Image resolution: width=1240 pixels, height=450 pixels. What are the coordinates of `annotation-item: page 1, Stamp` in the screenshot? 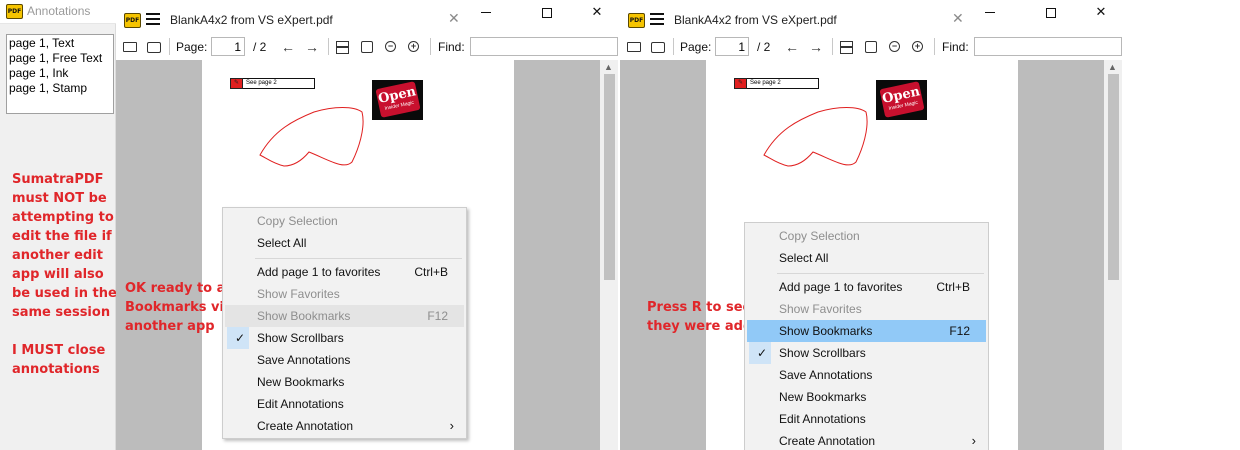 It's located at (60, 88).